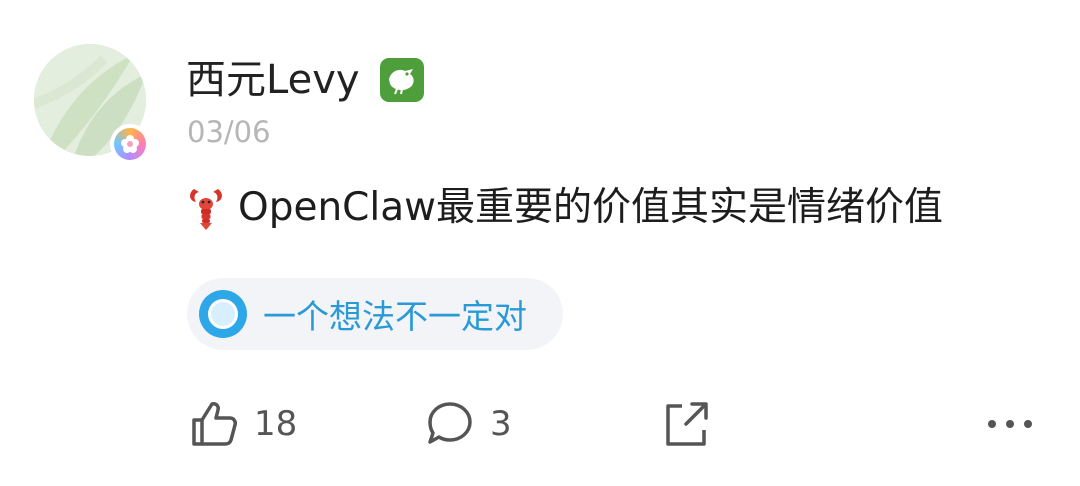 Image resolution: width=1080 pixels, height=486 pixels. What do you see at coordinates (273, 80) in the screenshot?
I see `author-name: 西元Levy` at bounding box center [273, 80].